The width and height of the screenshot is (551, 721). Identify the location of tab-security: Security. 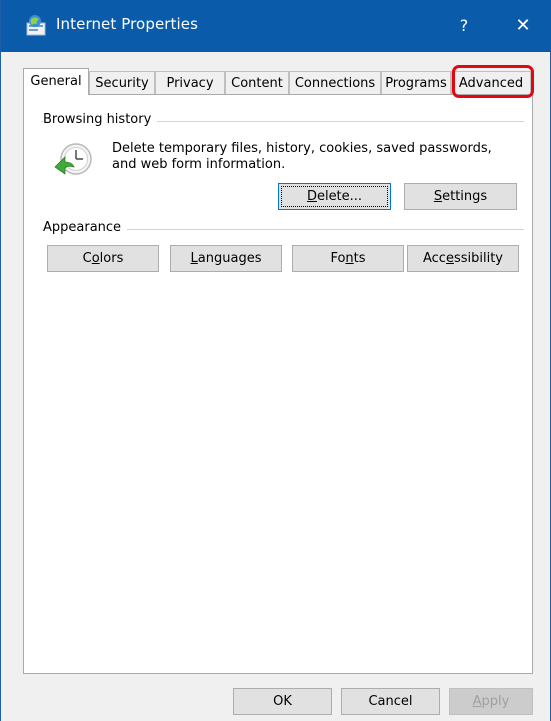
(122, 82).